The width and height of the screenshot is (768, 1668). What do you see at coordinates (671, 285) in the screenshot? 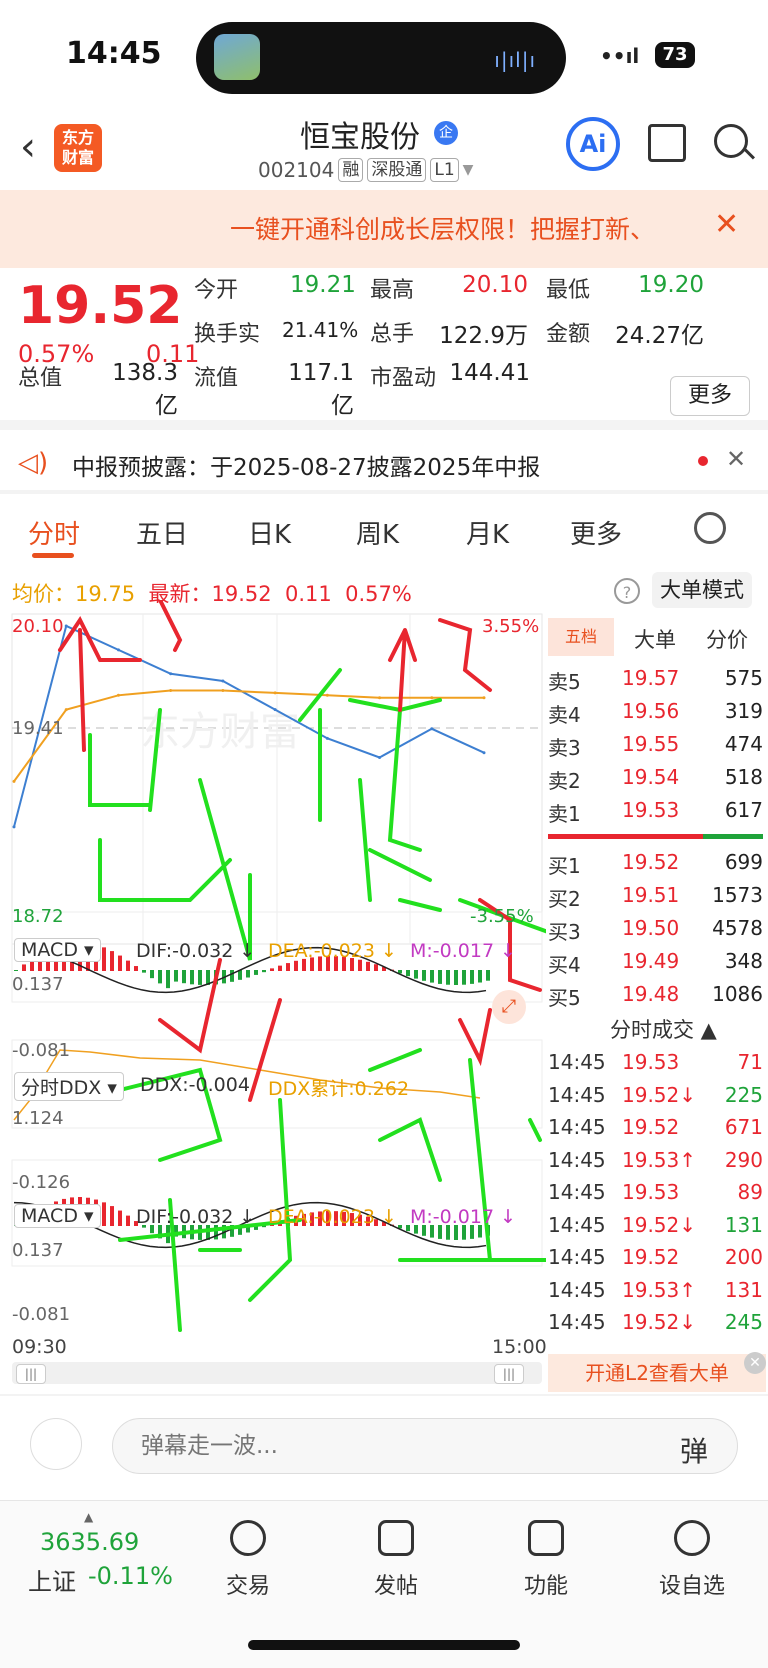
I see `low-value: 19.20` at bounding box center [671, 285].